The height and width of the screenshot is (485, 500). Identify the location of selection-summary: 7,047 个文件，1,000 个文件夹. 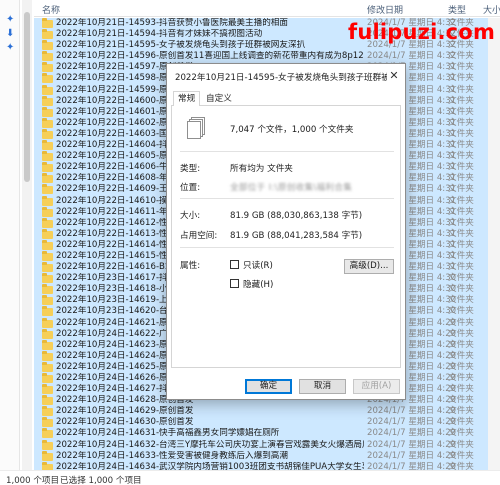
(292, 130).